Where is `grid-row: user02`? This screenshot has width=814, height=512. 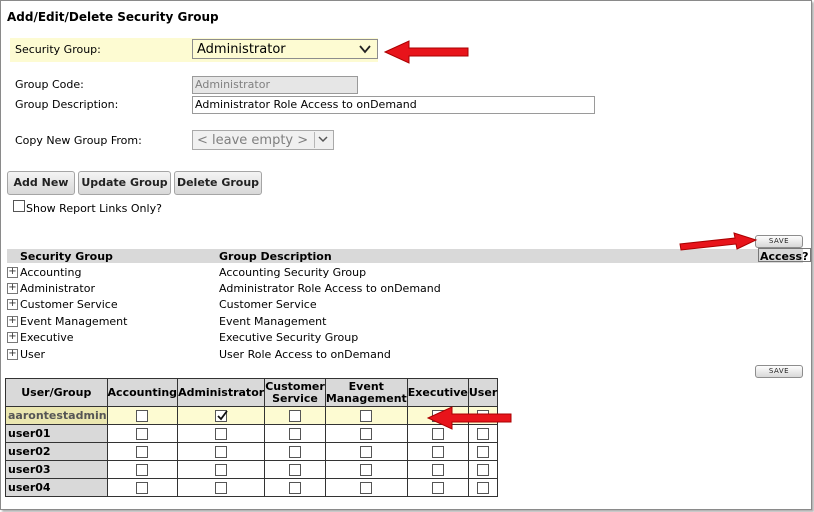
grid-row: user02 is located at coordinates (252, 451).